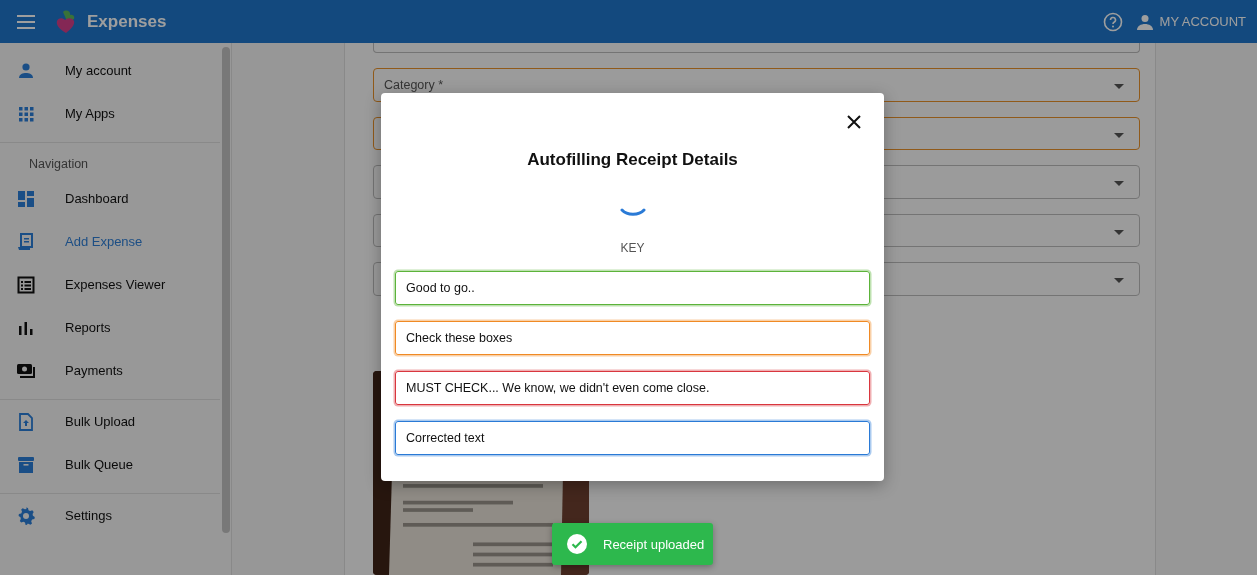 Image resolution: width=1257 pixels, height=575 pixels. I want to click on check-circle-icon, so click(577, 544).